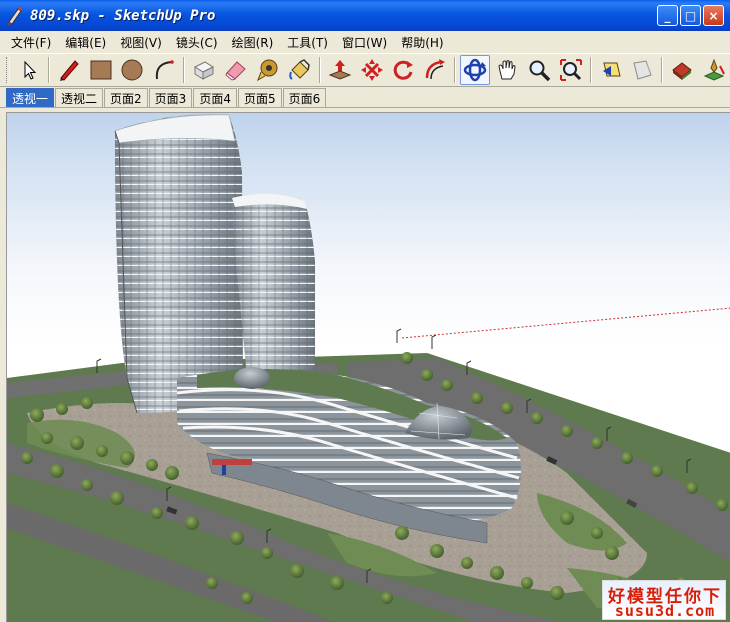  I want to click on maximize-button: □, so click(690, 15).